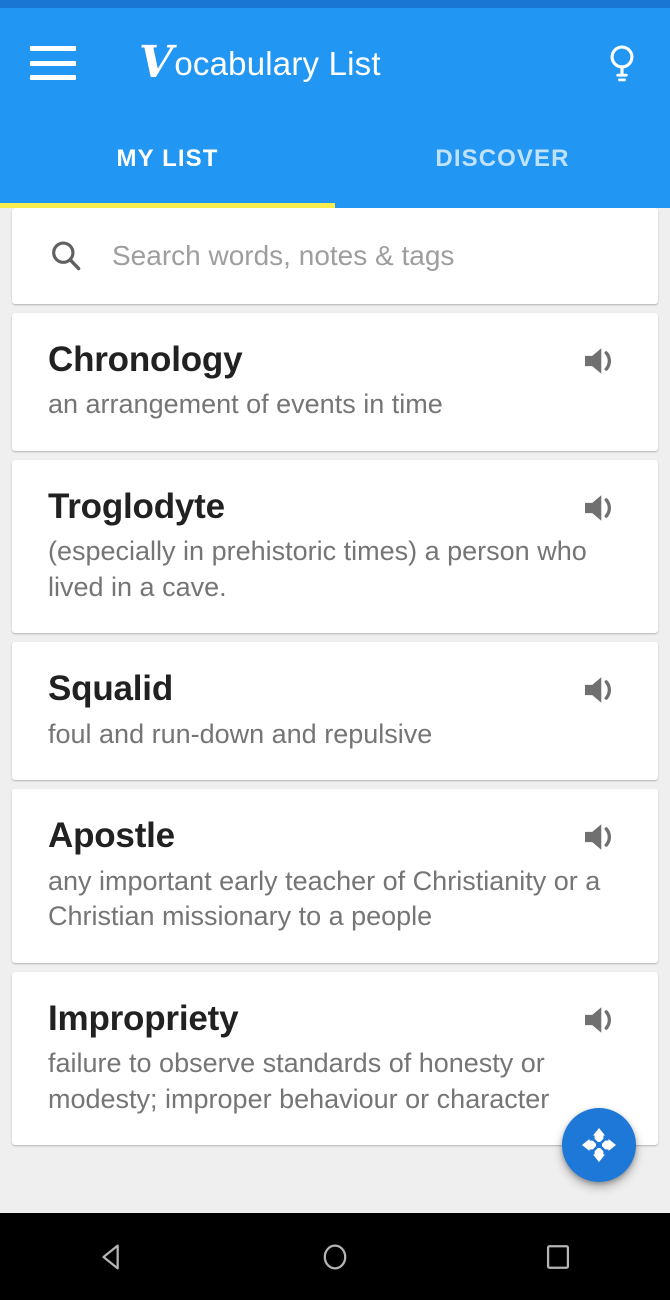 This screenshot has height=1300, width=670. Describe the element at coordinates (622, 63) in the screenshot. I see `lightbulb-icon` at that location.